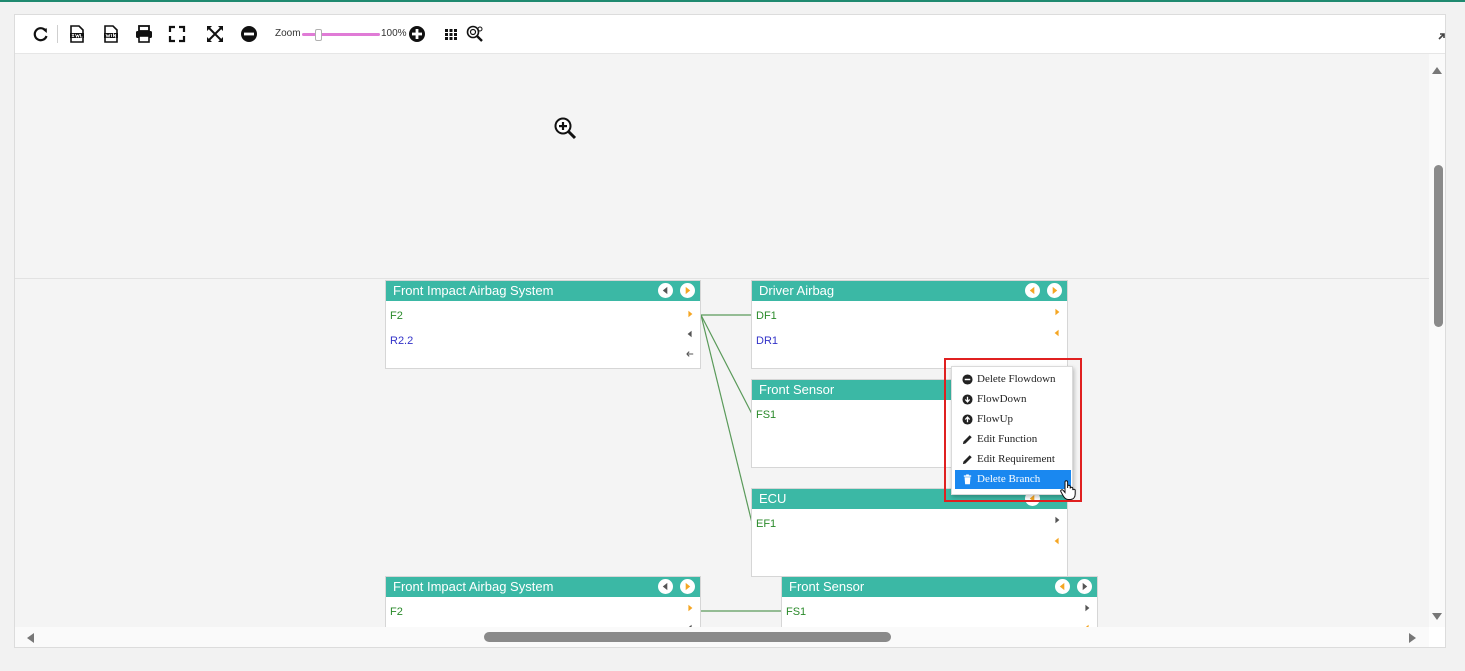 The image size is (1465, 671). Describe the element at coordinates (249, 34) in the screenshot. I see `zoom-out-icon` at that location.